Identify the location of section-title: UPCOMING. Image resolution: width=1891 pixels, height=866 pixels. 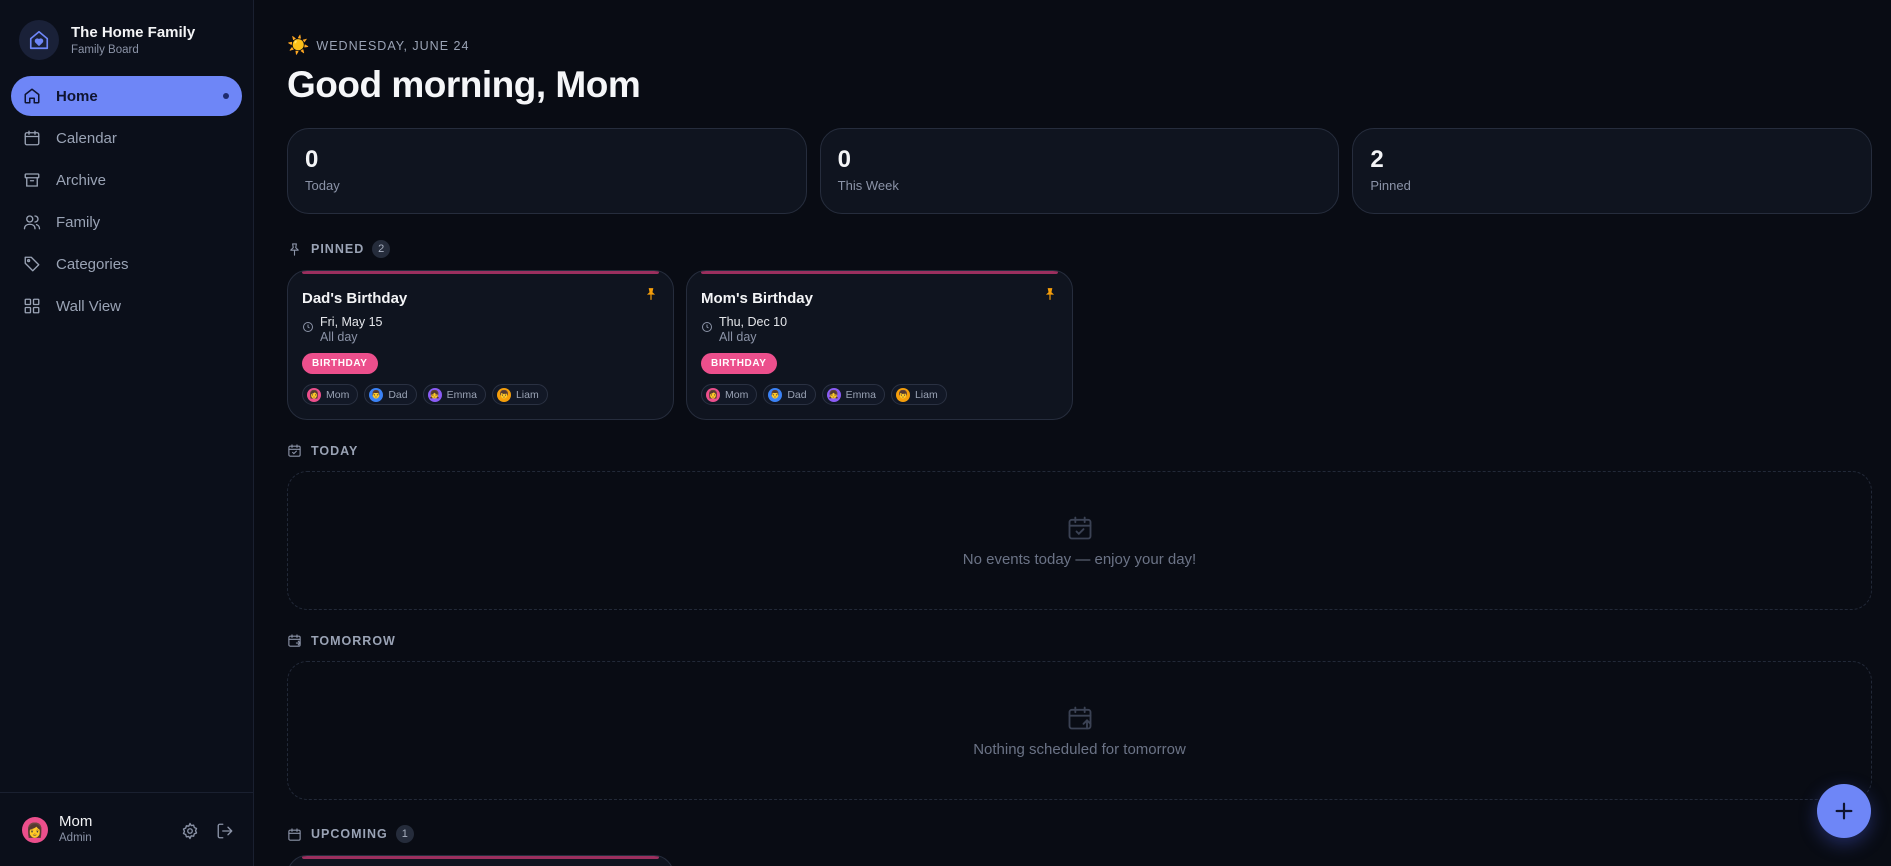
(349, 834).